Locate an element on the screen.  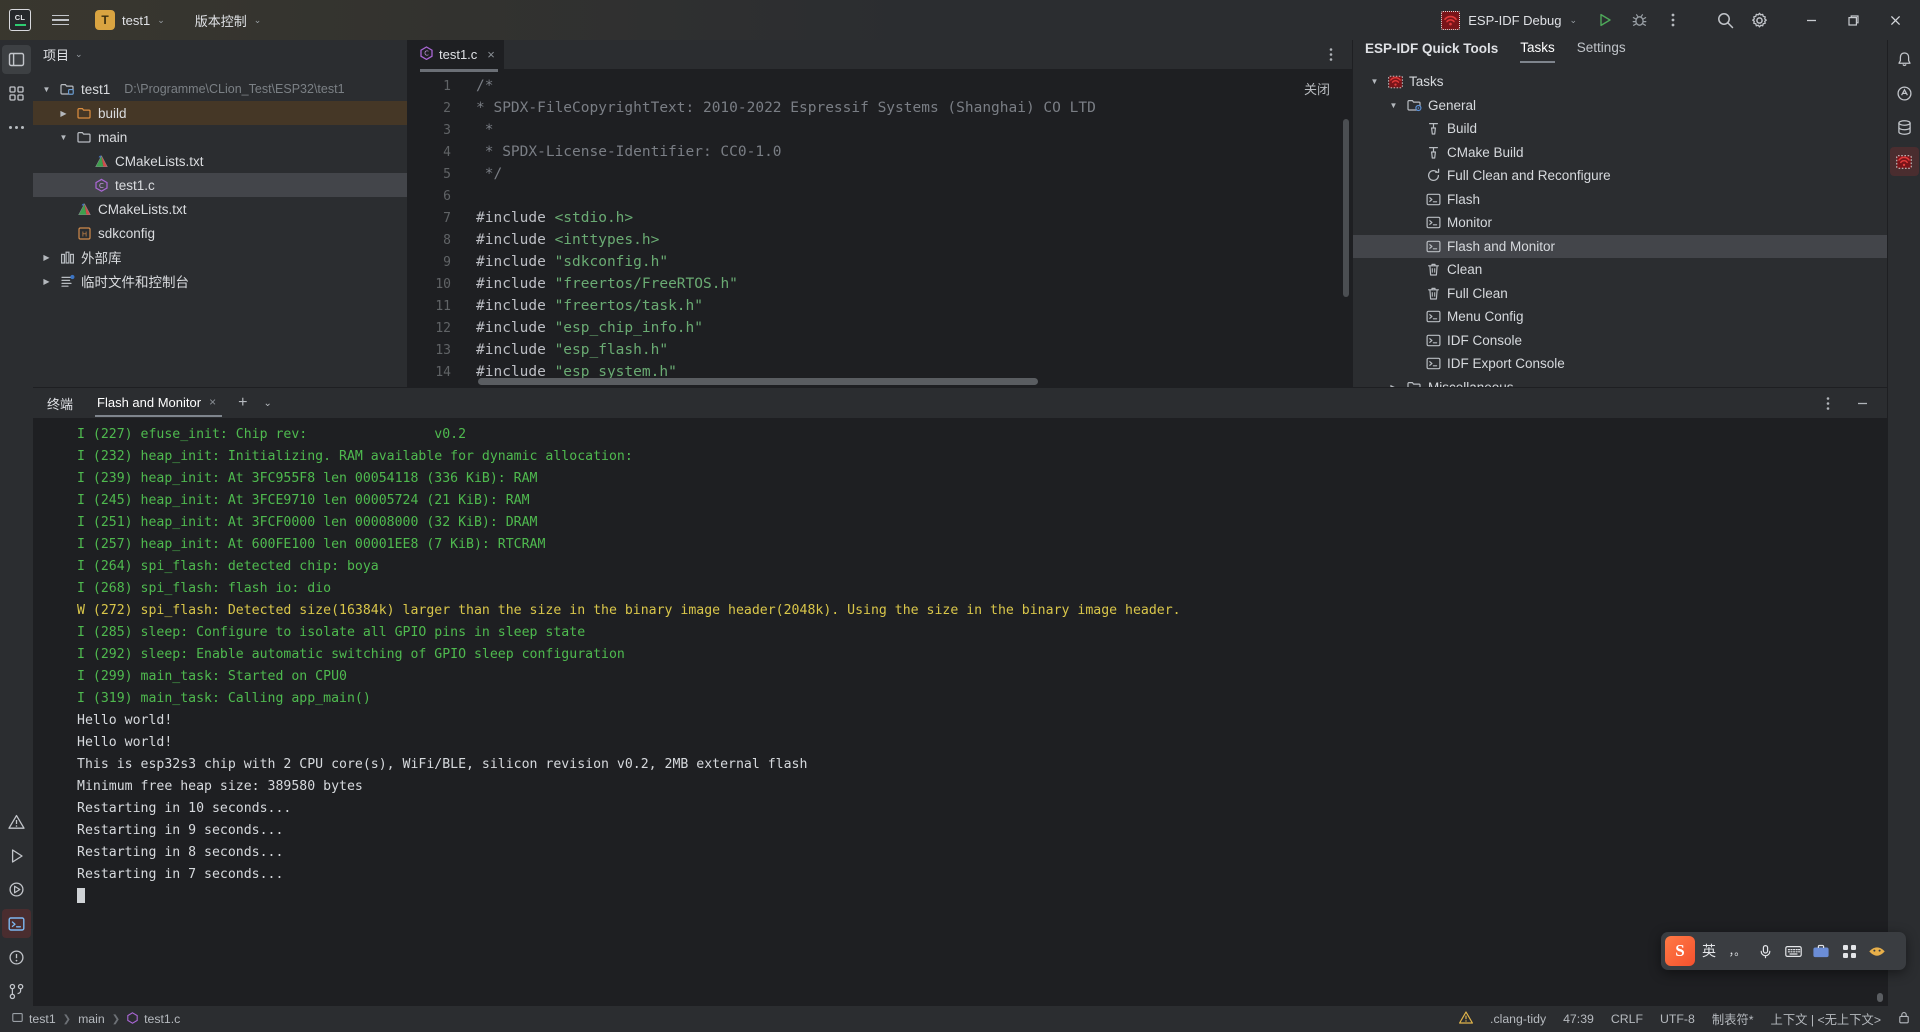
esp-task-row: CMake Build is located at coordinates (1620, 153).